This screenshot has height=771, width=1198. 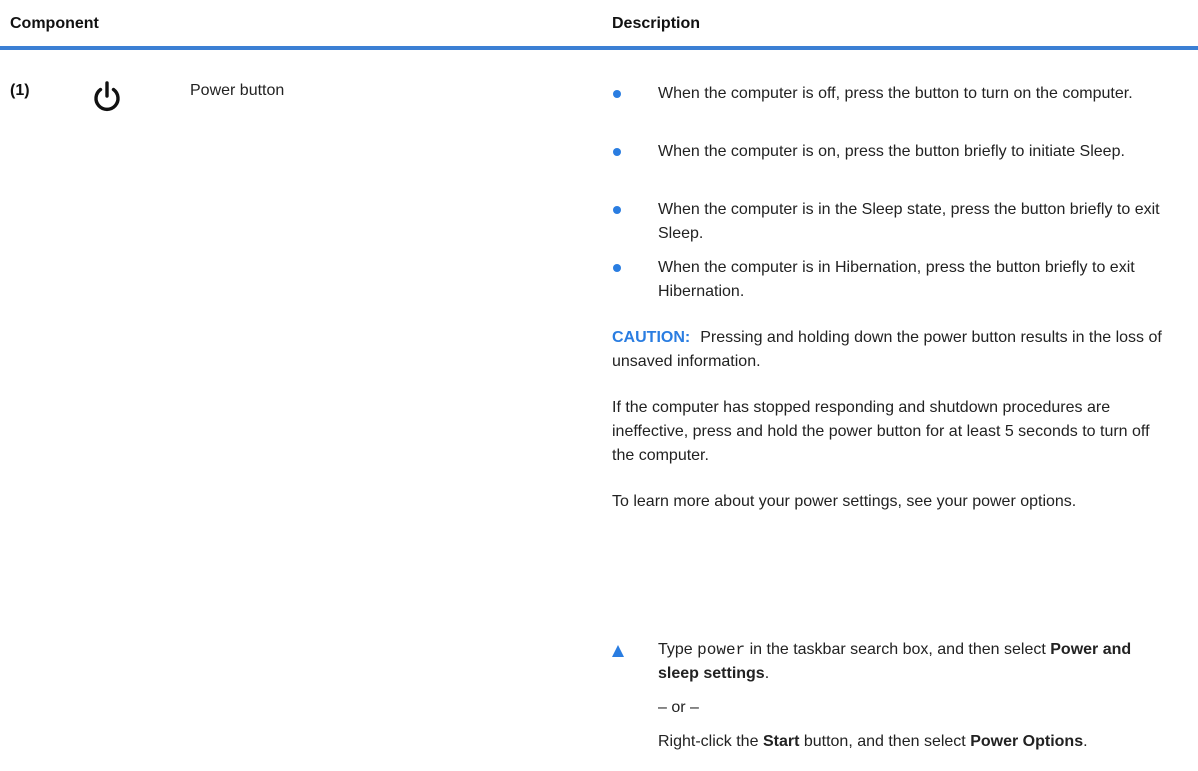 What do you see at coordinates (599, 48) in the screenshot?
I see `header-rule` at bounding box center [599, 48].